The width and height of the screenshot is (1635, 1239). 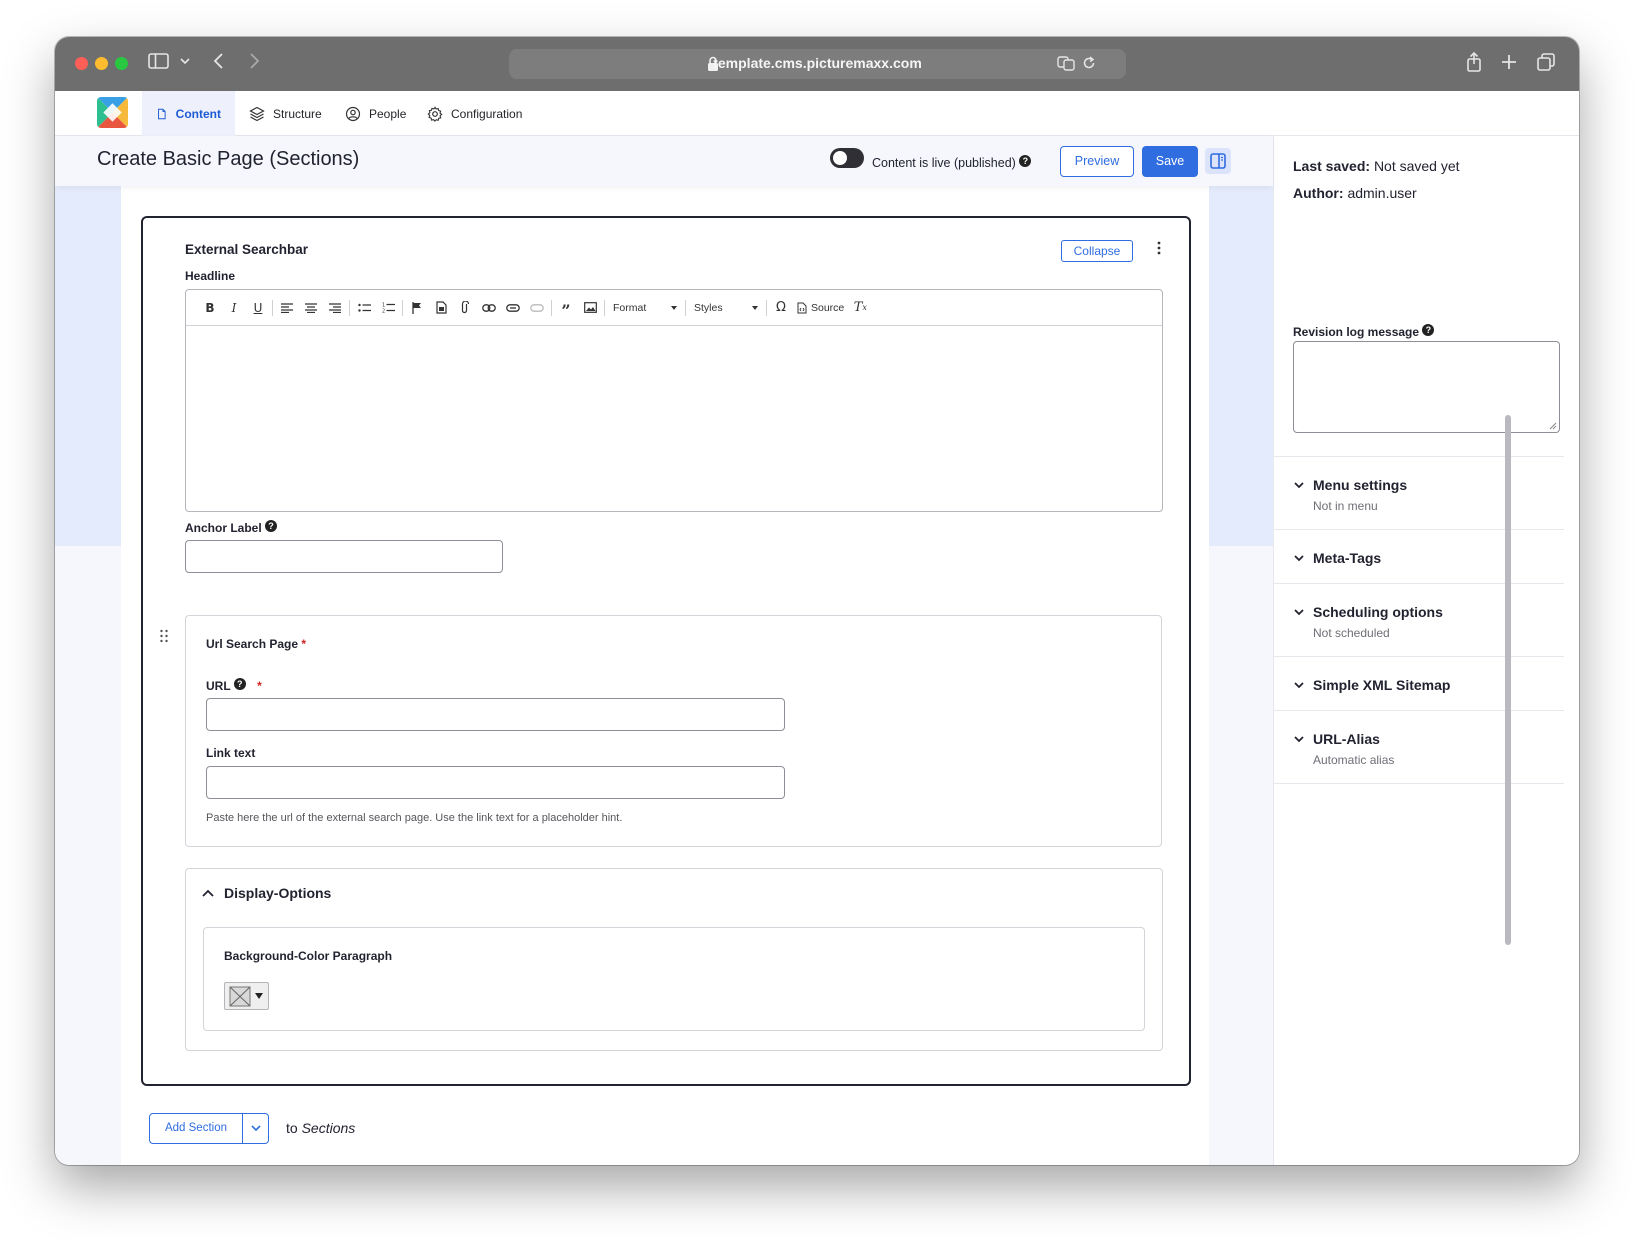 What do you see at coordinates (246, 996) in the screenshot?
I see `background-color-picker` at bounding box center [246, 996].